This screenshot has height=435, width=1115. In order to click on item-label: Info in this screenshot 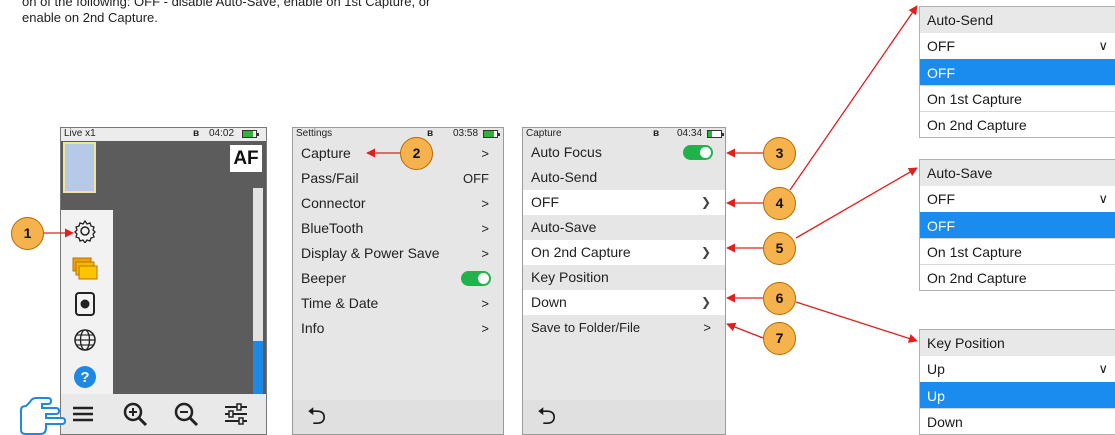, I will do `click(313, 328)`.